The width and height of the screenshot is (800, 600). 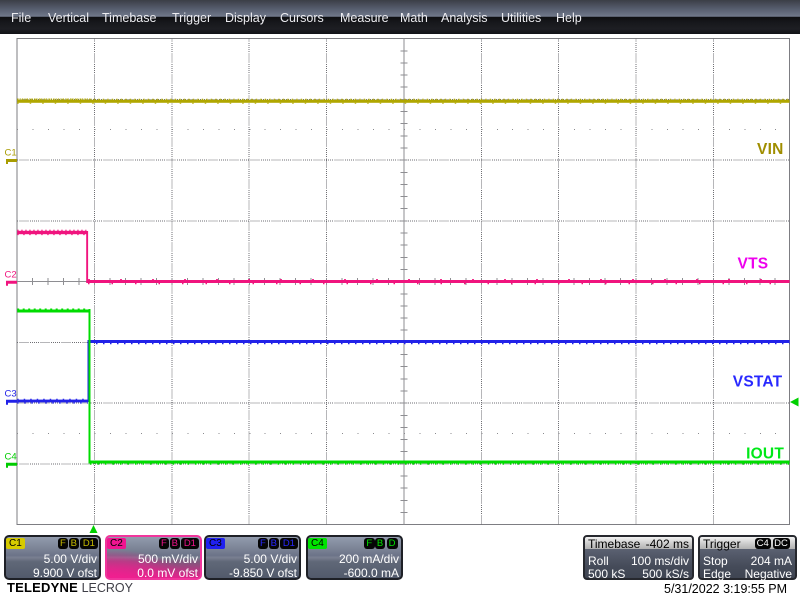 What do you see at coordinates (11, 456) in the screenshot?
I see `svg-text: C4` at bounding box center [11, 456].